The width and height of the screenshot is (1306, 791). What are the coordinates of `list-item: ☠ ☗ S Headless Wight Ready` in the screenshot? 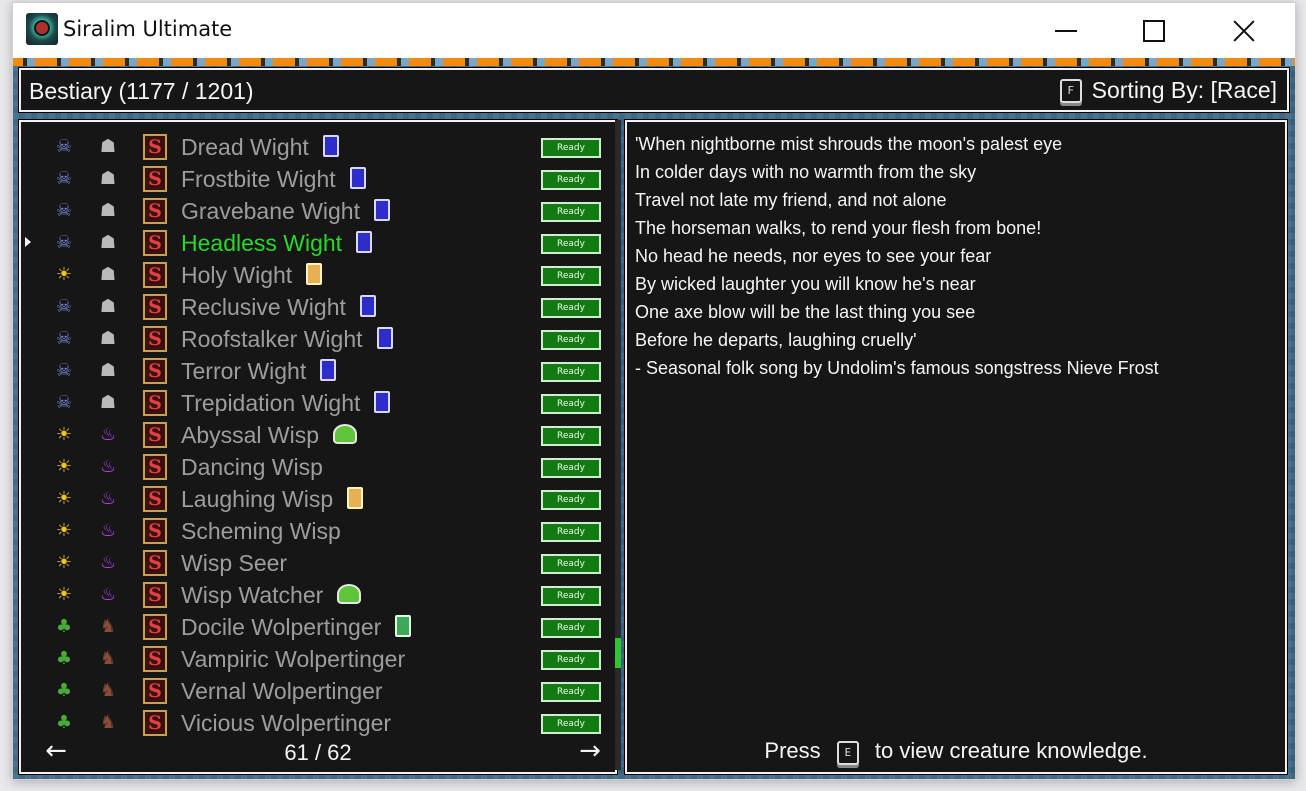 It's located at (318, 242).